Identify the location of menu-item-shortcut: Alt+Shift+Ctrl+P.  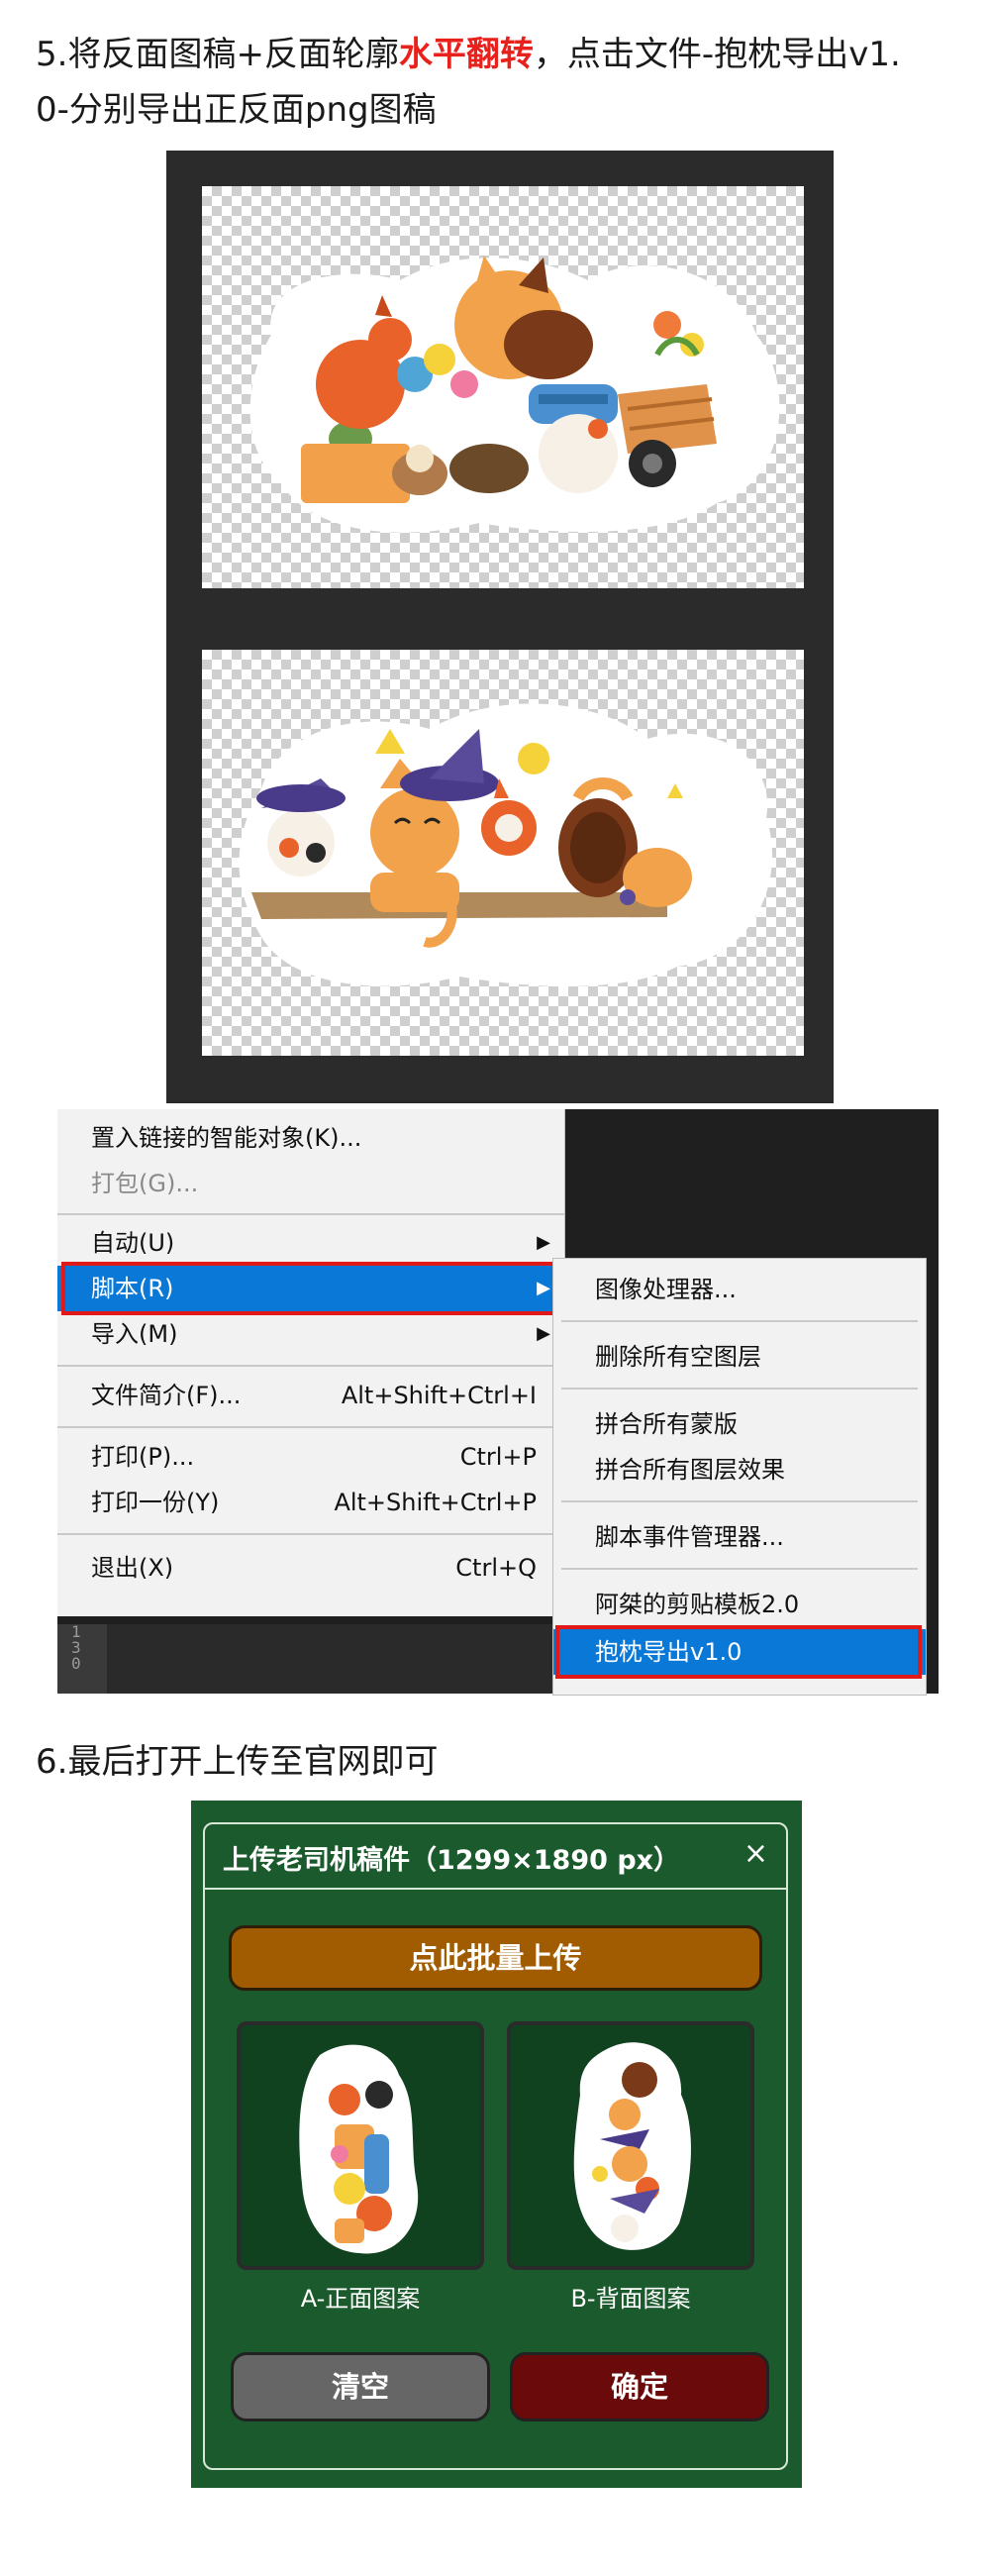
(436, 1502).